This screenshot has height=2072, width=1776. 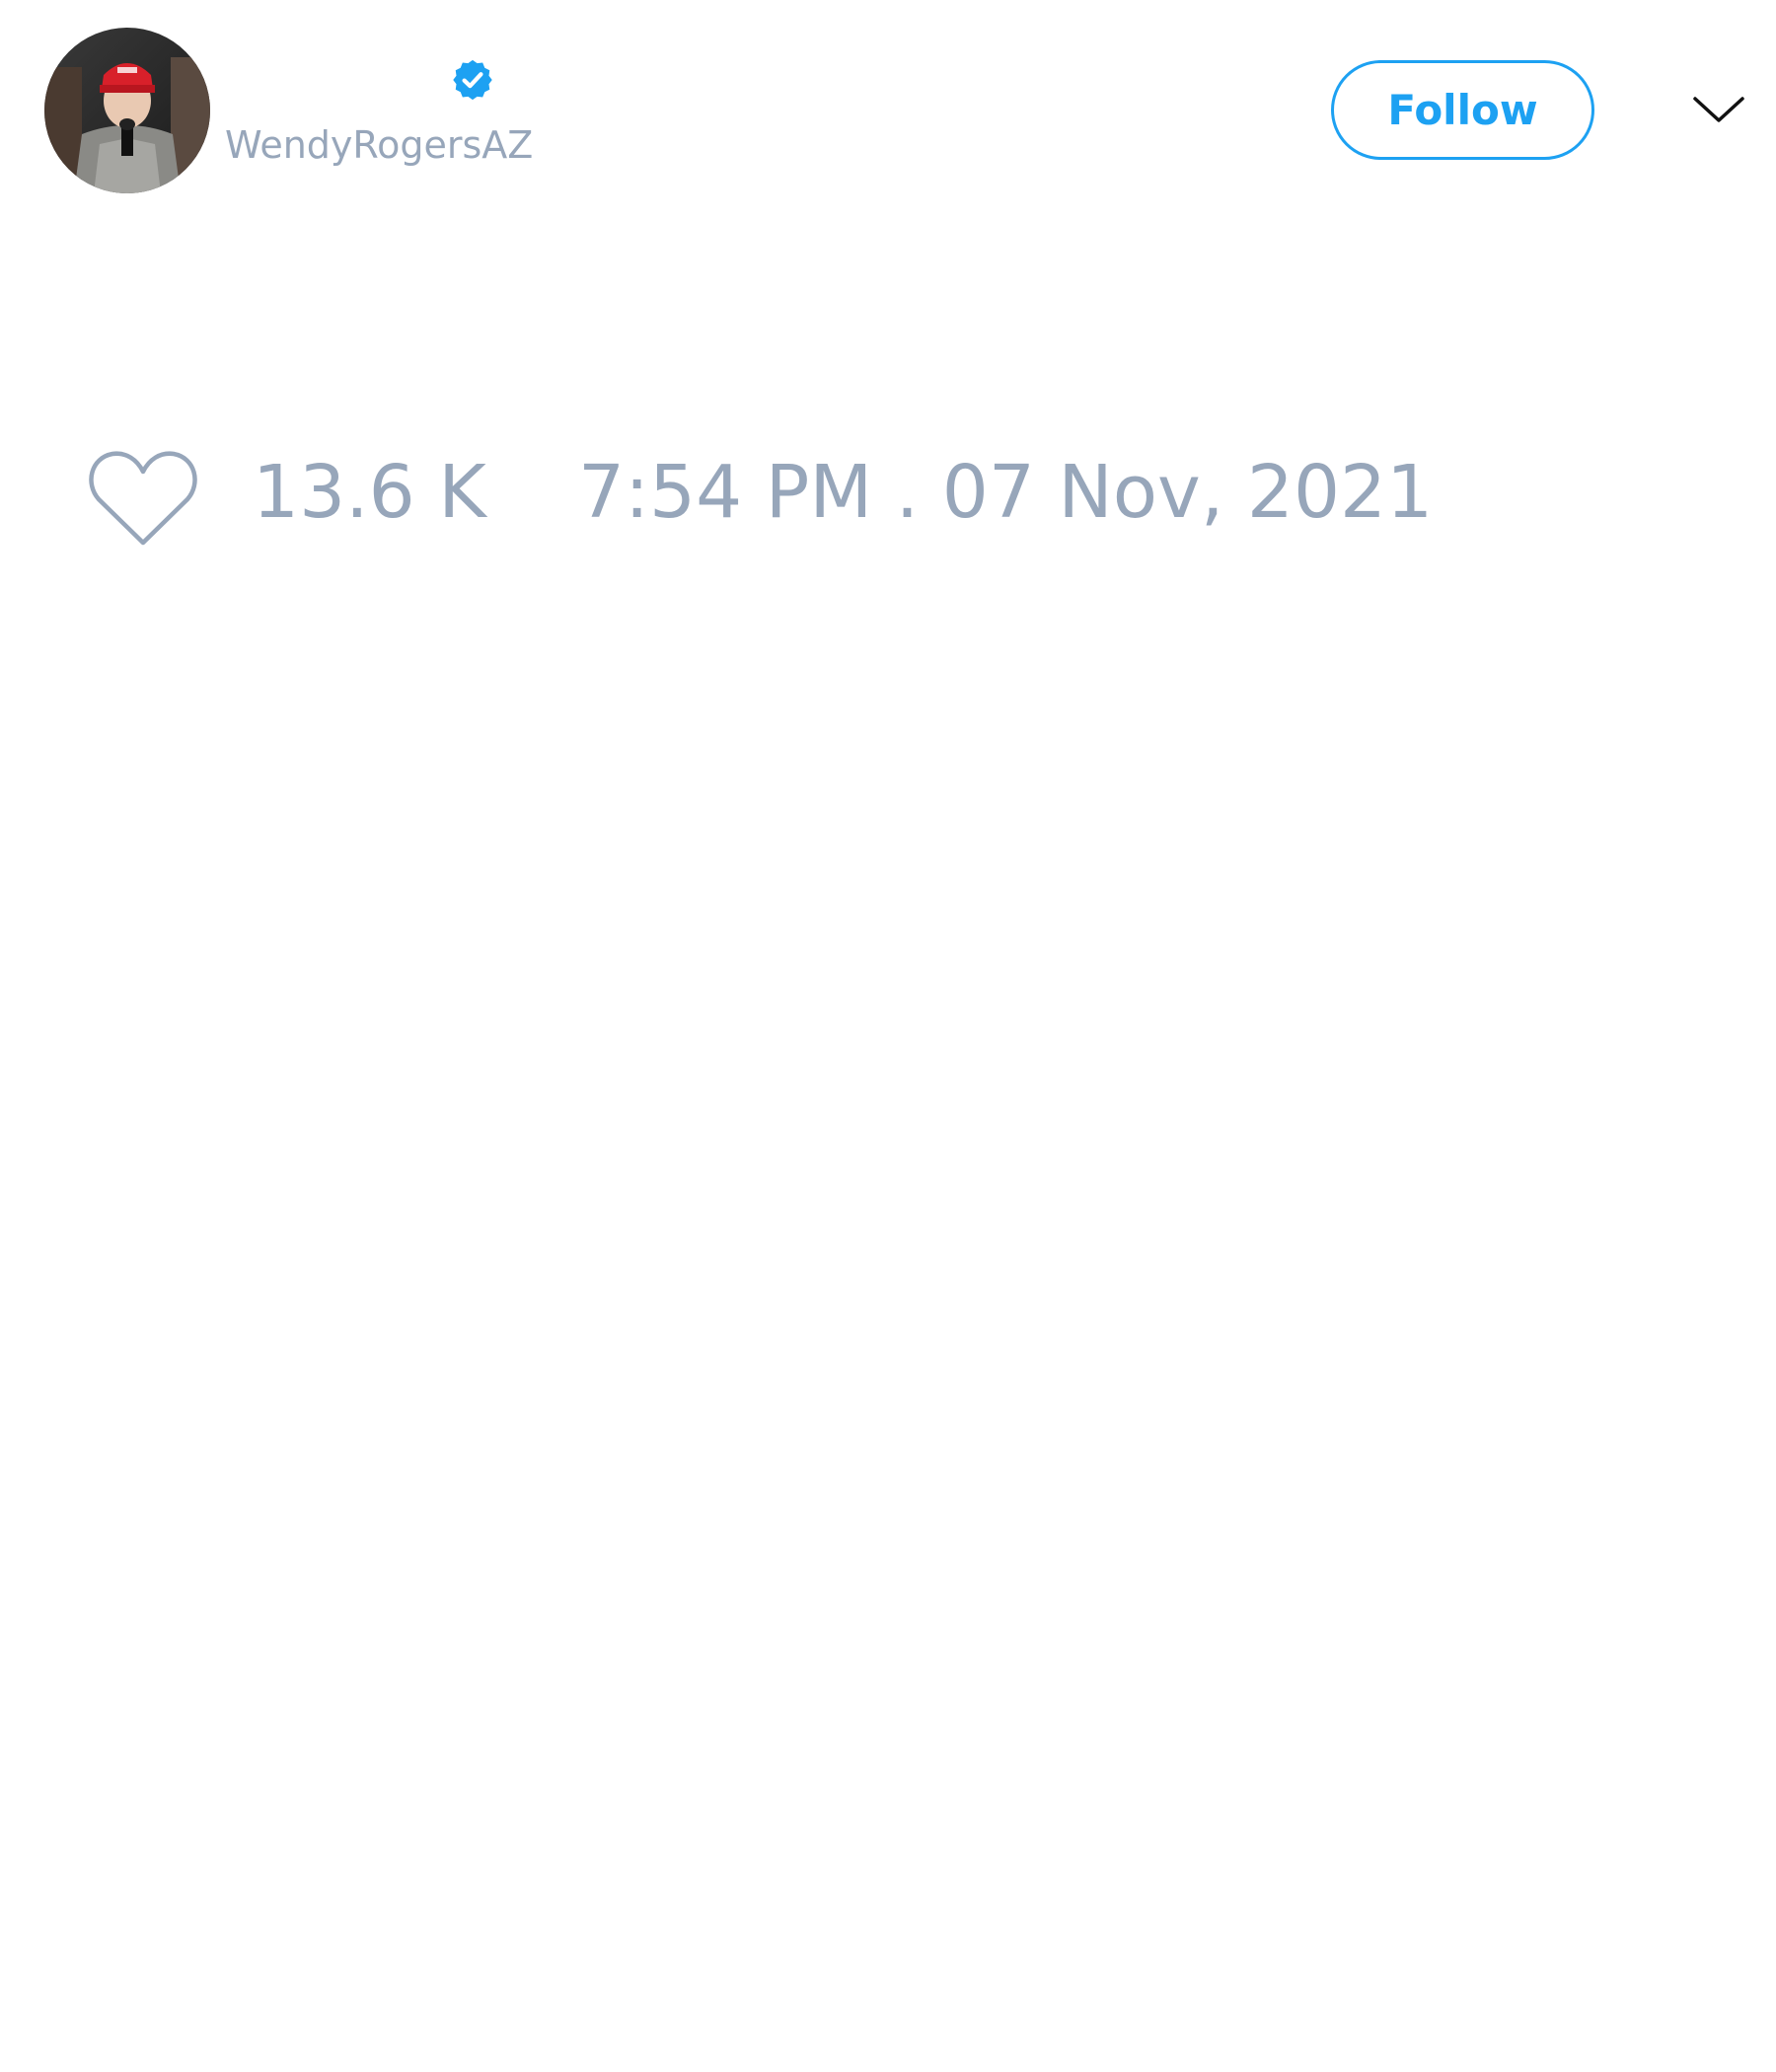 I want to click on tweet-header: WendyRogersAZ Follow, so click(x=888, y=109).